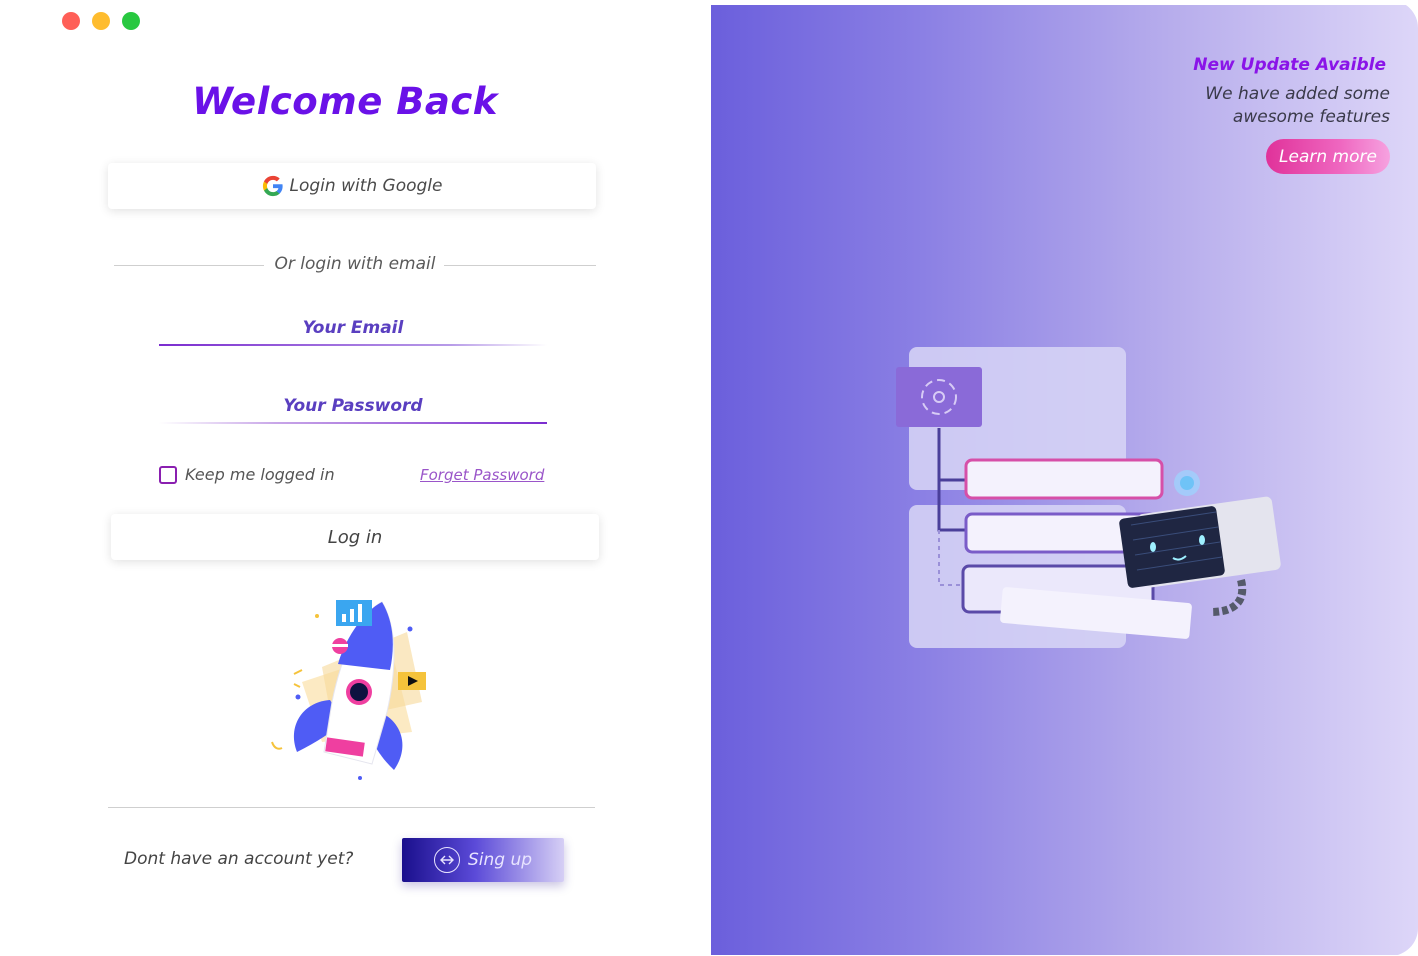 This screenshot has height=956, width=1418. What do you see at coordinates (351, 807) in the screenshot?
I see `footer-divider` at bounding box center [351, 807].